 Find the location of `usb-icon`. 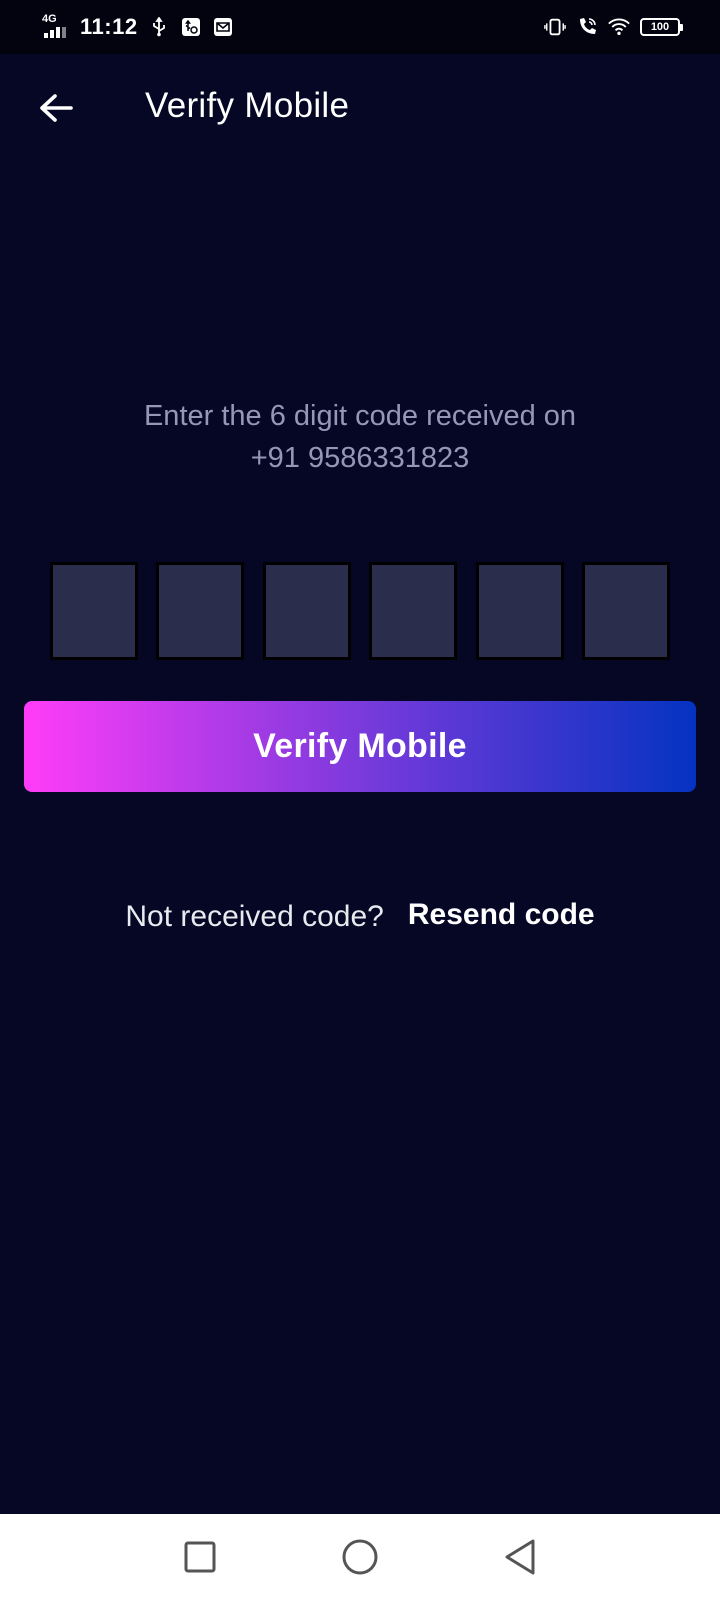

usb-icon is located at coordinates (159, 27).